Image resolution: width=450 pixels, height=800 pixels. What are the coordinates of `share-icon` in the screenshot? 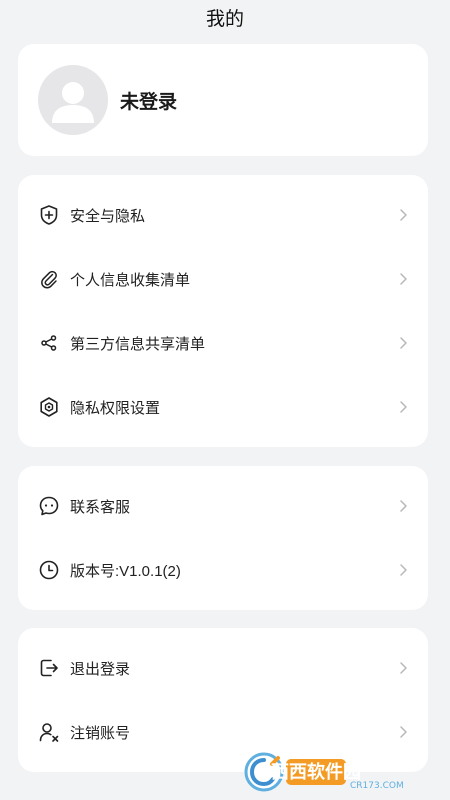 It's located at (49, 343).